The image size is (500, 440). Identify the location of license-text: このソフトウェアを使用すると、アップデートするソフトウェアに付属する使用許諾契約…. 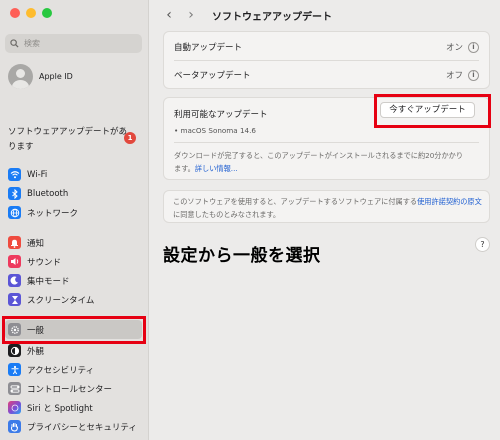
(330, 208).